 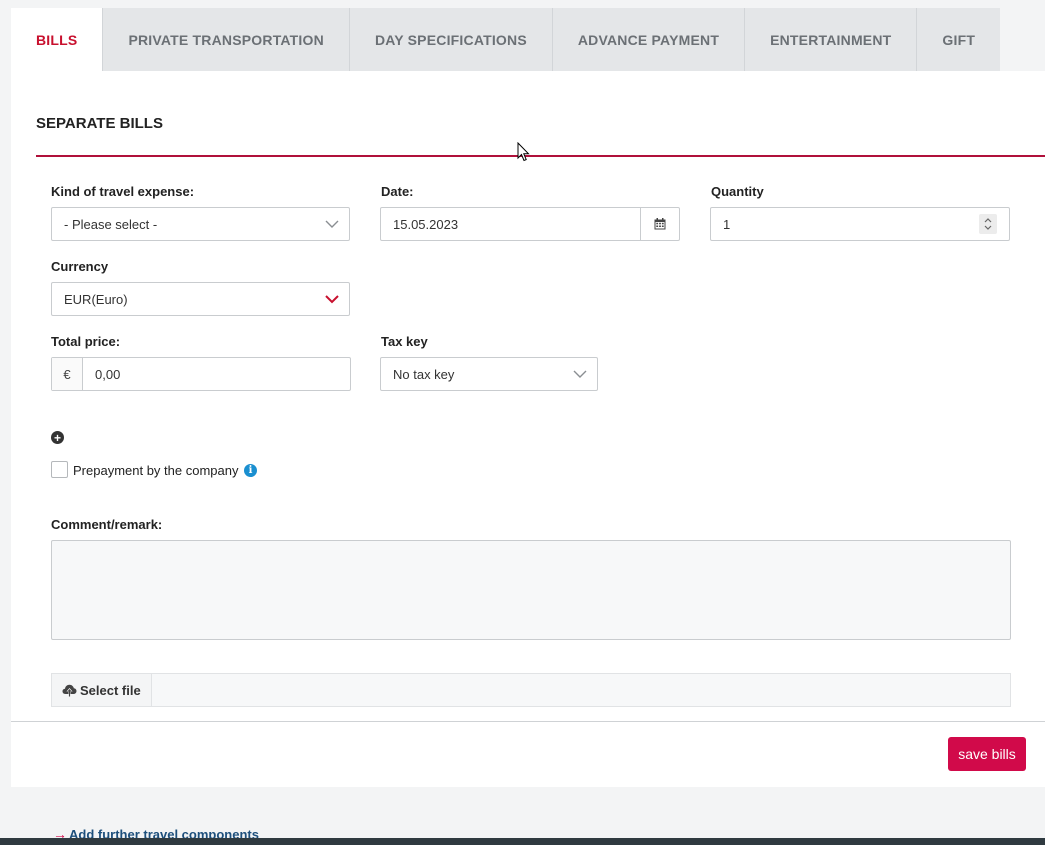 I want to click on currency-select: EUR(Euro), so click(x=200, y=299).